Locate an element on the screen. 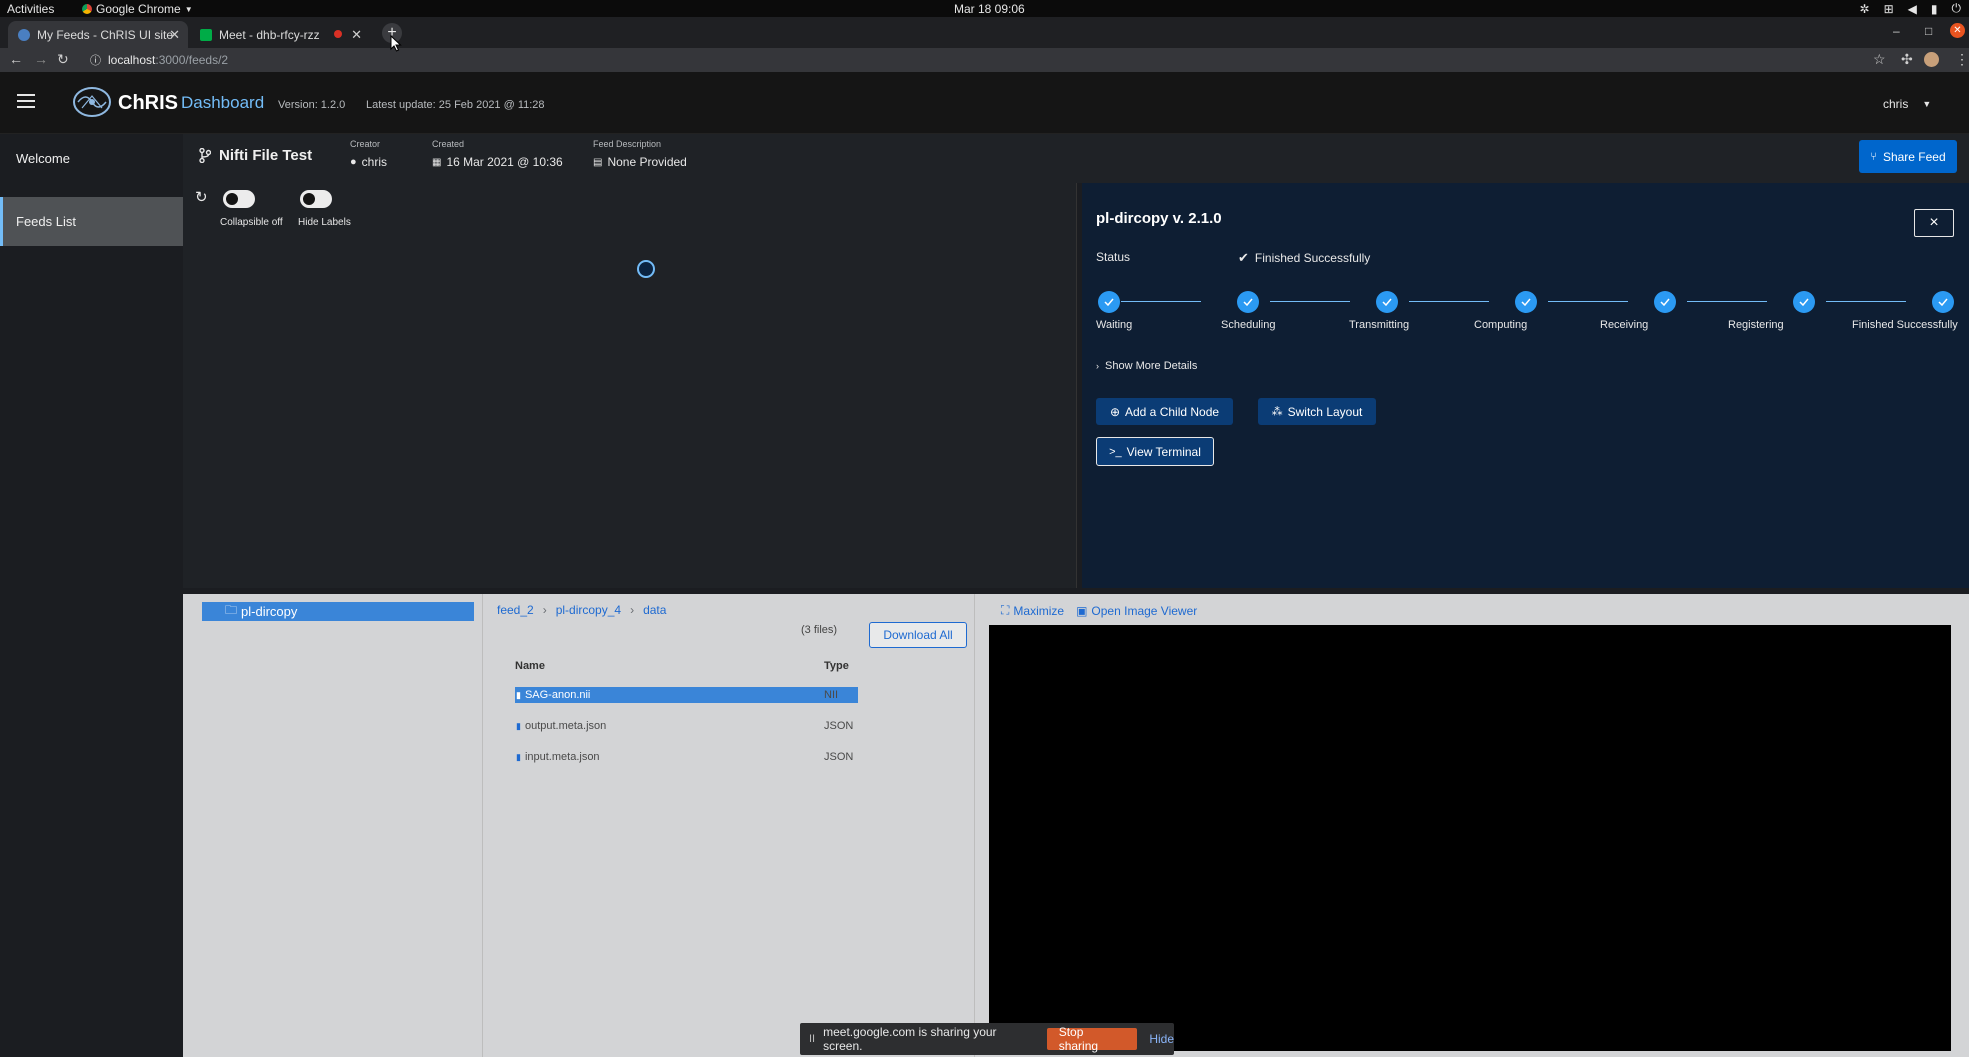  feed-title: Nifti File Test is located at coordinates (255, 155).